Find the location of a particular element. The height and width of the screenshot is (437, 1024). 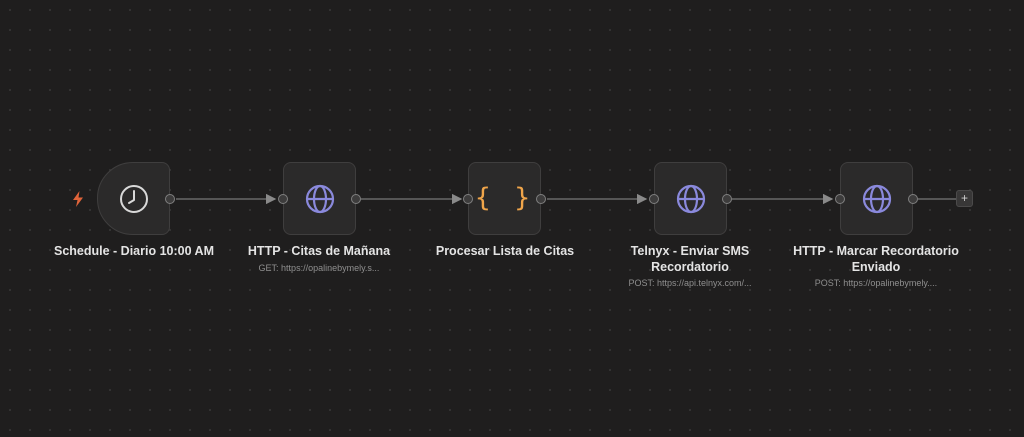

node-http-marcar-output-handle is located at coordinates (913, 199).